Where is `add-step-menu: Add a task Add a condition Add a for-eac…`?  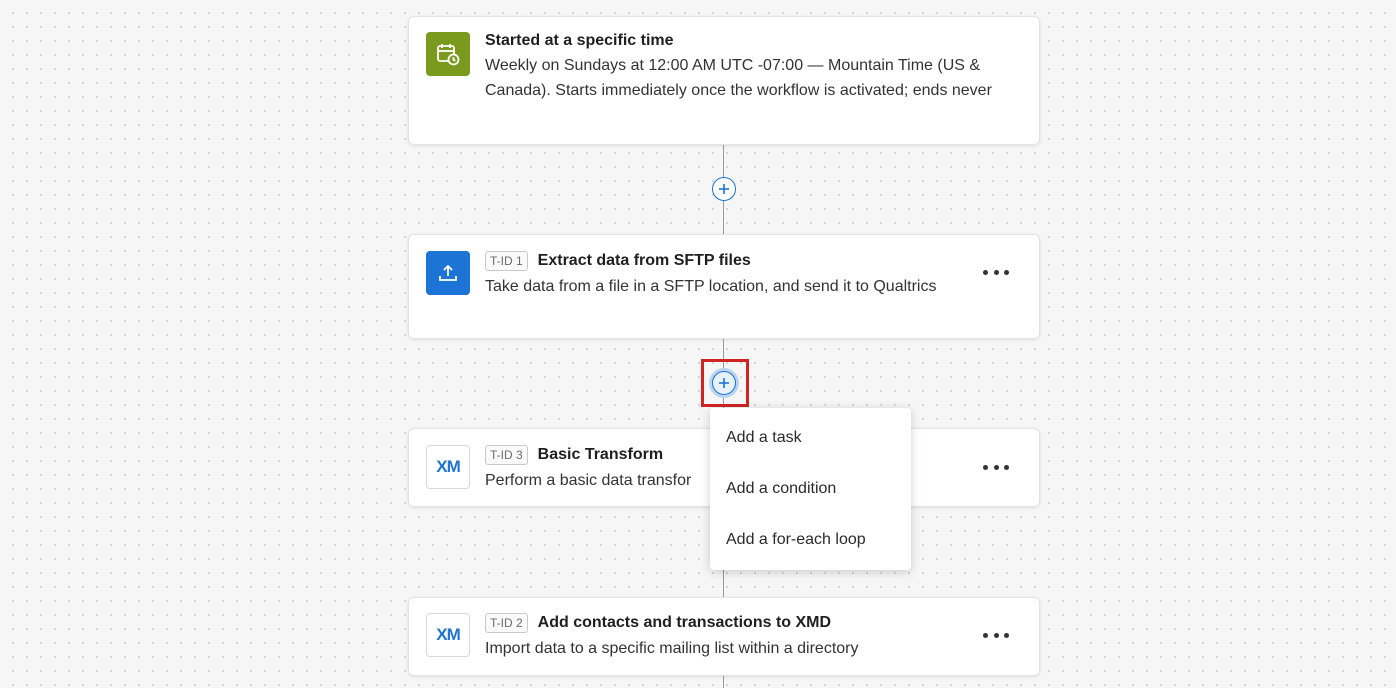
add-step-menu: Add a task Add a condition Add a for-eac… is located at coordinates (810, 489).